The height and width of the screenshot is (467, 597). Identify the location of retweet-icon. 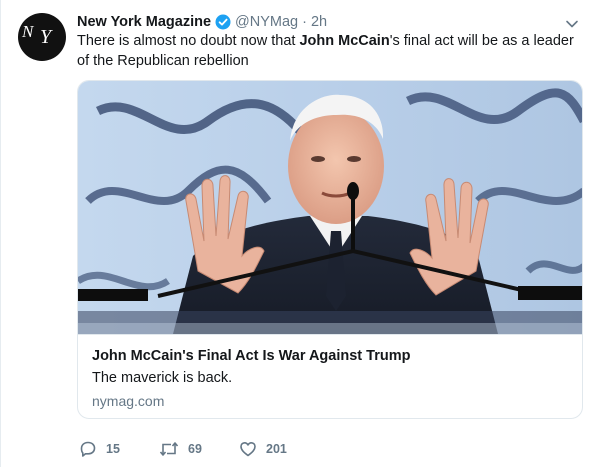
(173, 449).